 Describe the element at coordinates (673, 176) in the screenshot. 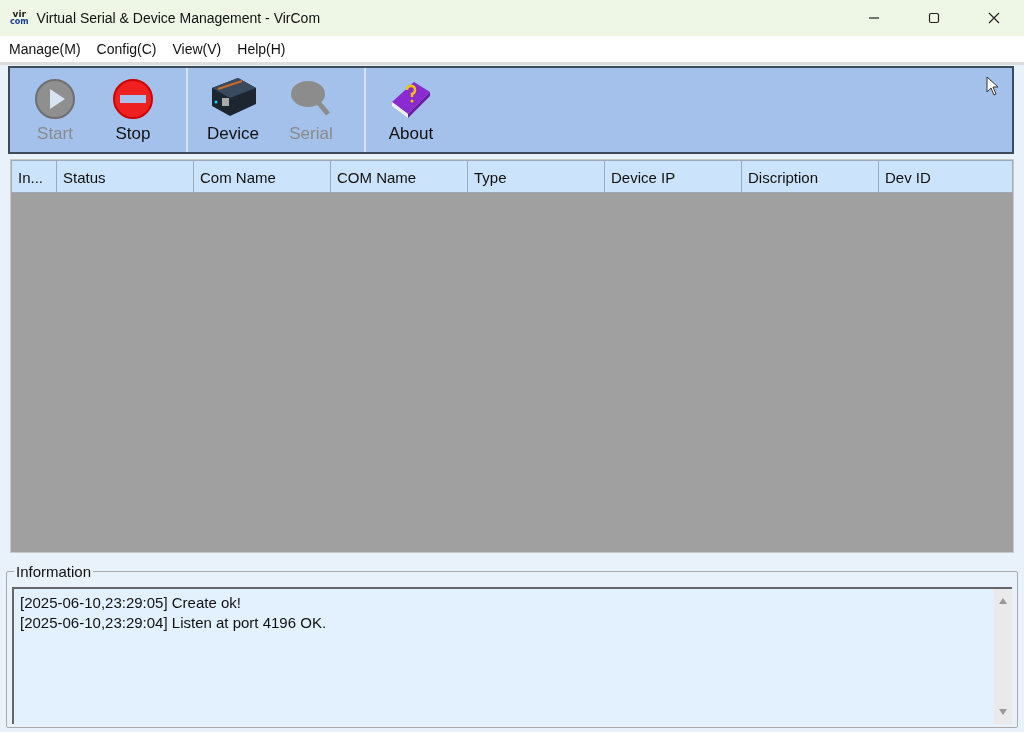

I see `column-header: Device IP` at that location.